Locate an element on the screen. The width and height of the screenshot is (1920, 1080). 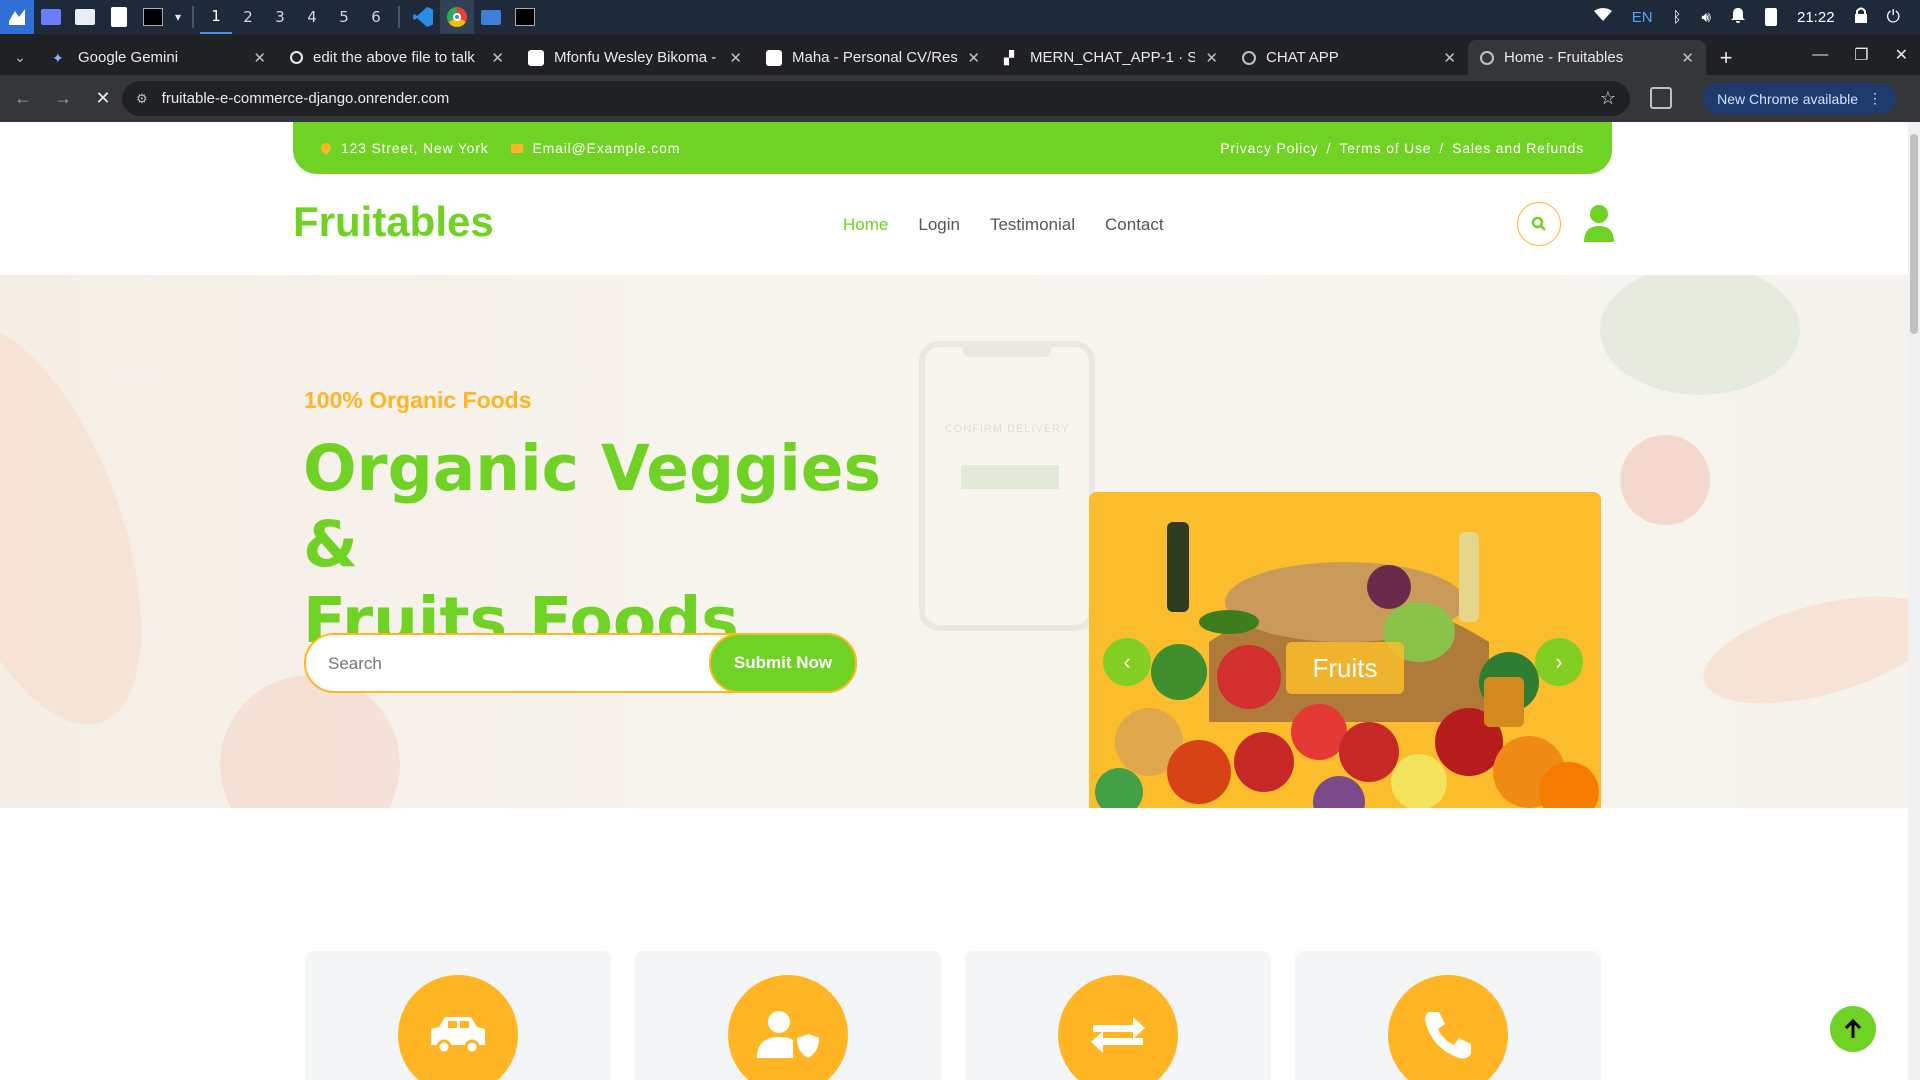
battery-icon is located at coordinates (1771, 17).